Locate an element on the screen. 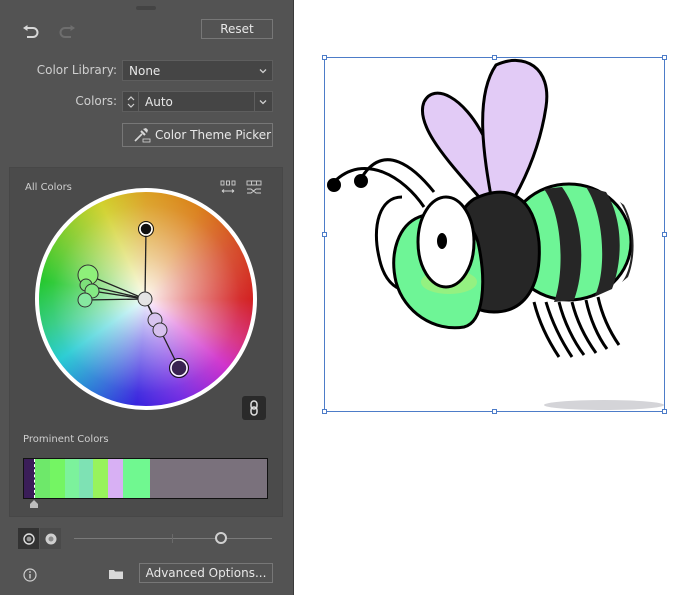 The image size is (673, 595). prominent-colors-bar is located at coordinates (145, 478).